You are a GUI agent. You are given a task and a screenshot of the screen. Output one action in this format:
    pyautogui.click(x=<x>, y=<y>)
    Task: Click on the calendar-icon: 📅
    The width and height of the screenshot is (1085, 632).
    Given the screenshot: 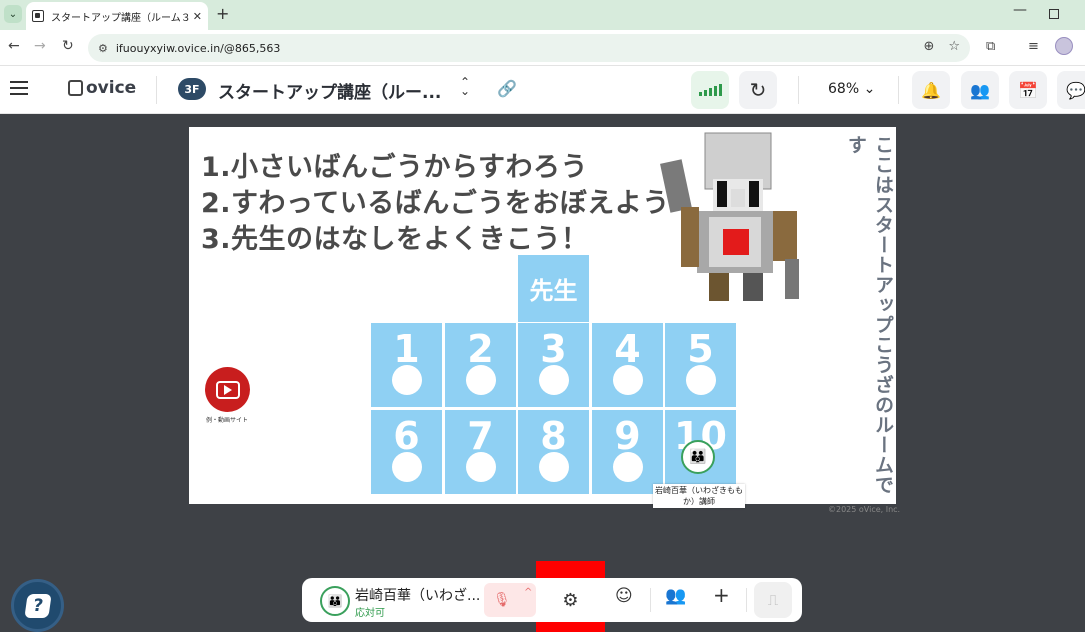 What is the action you would take?
    pyautogui.click(x=1028, y=90)
    